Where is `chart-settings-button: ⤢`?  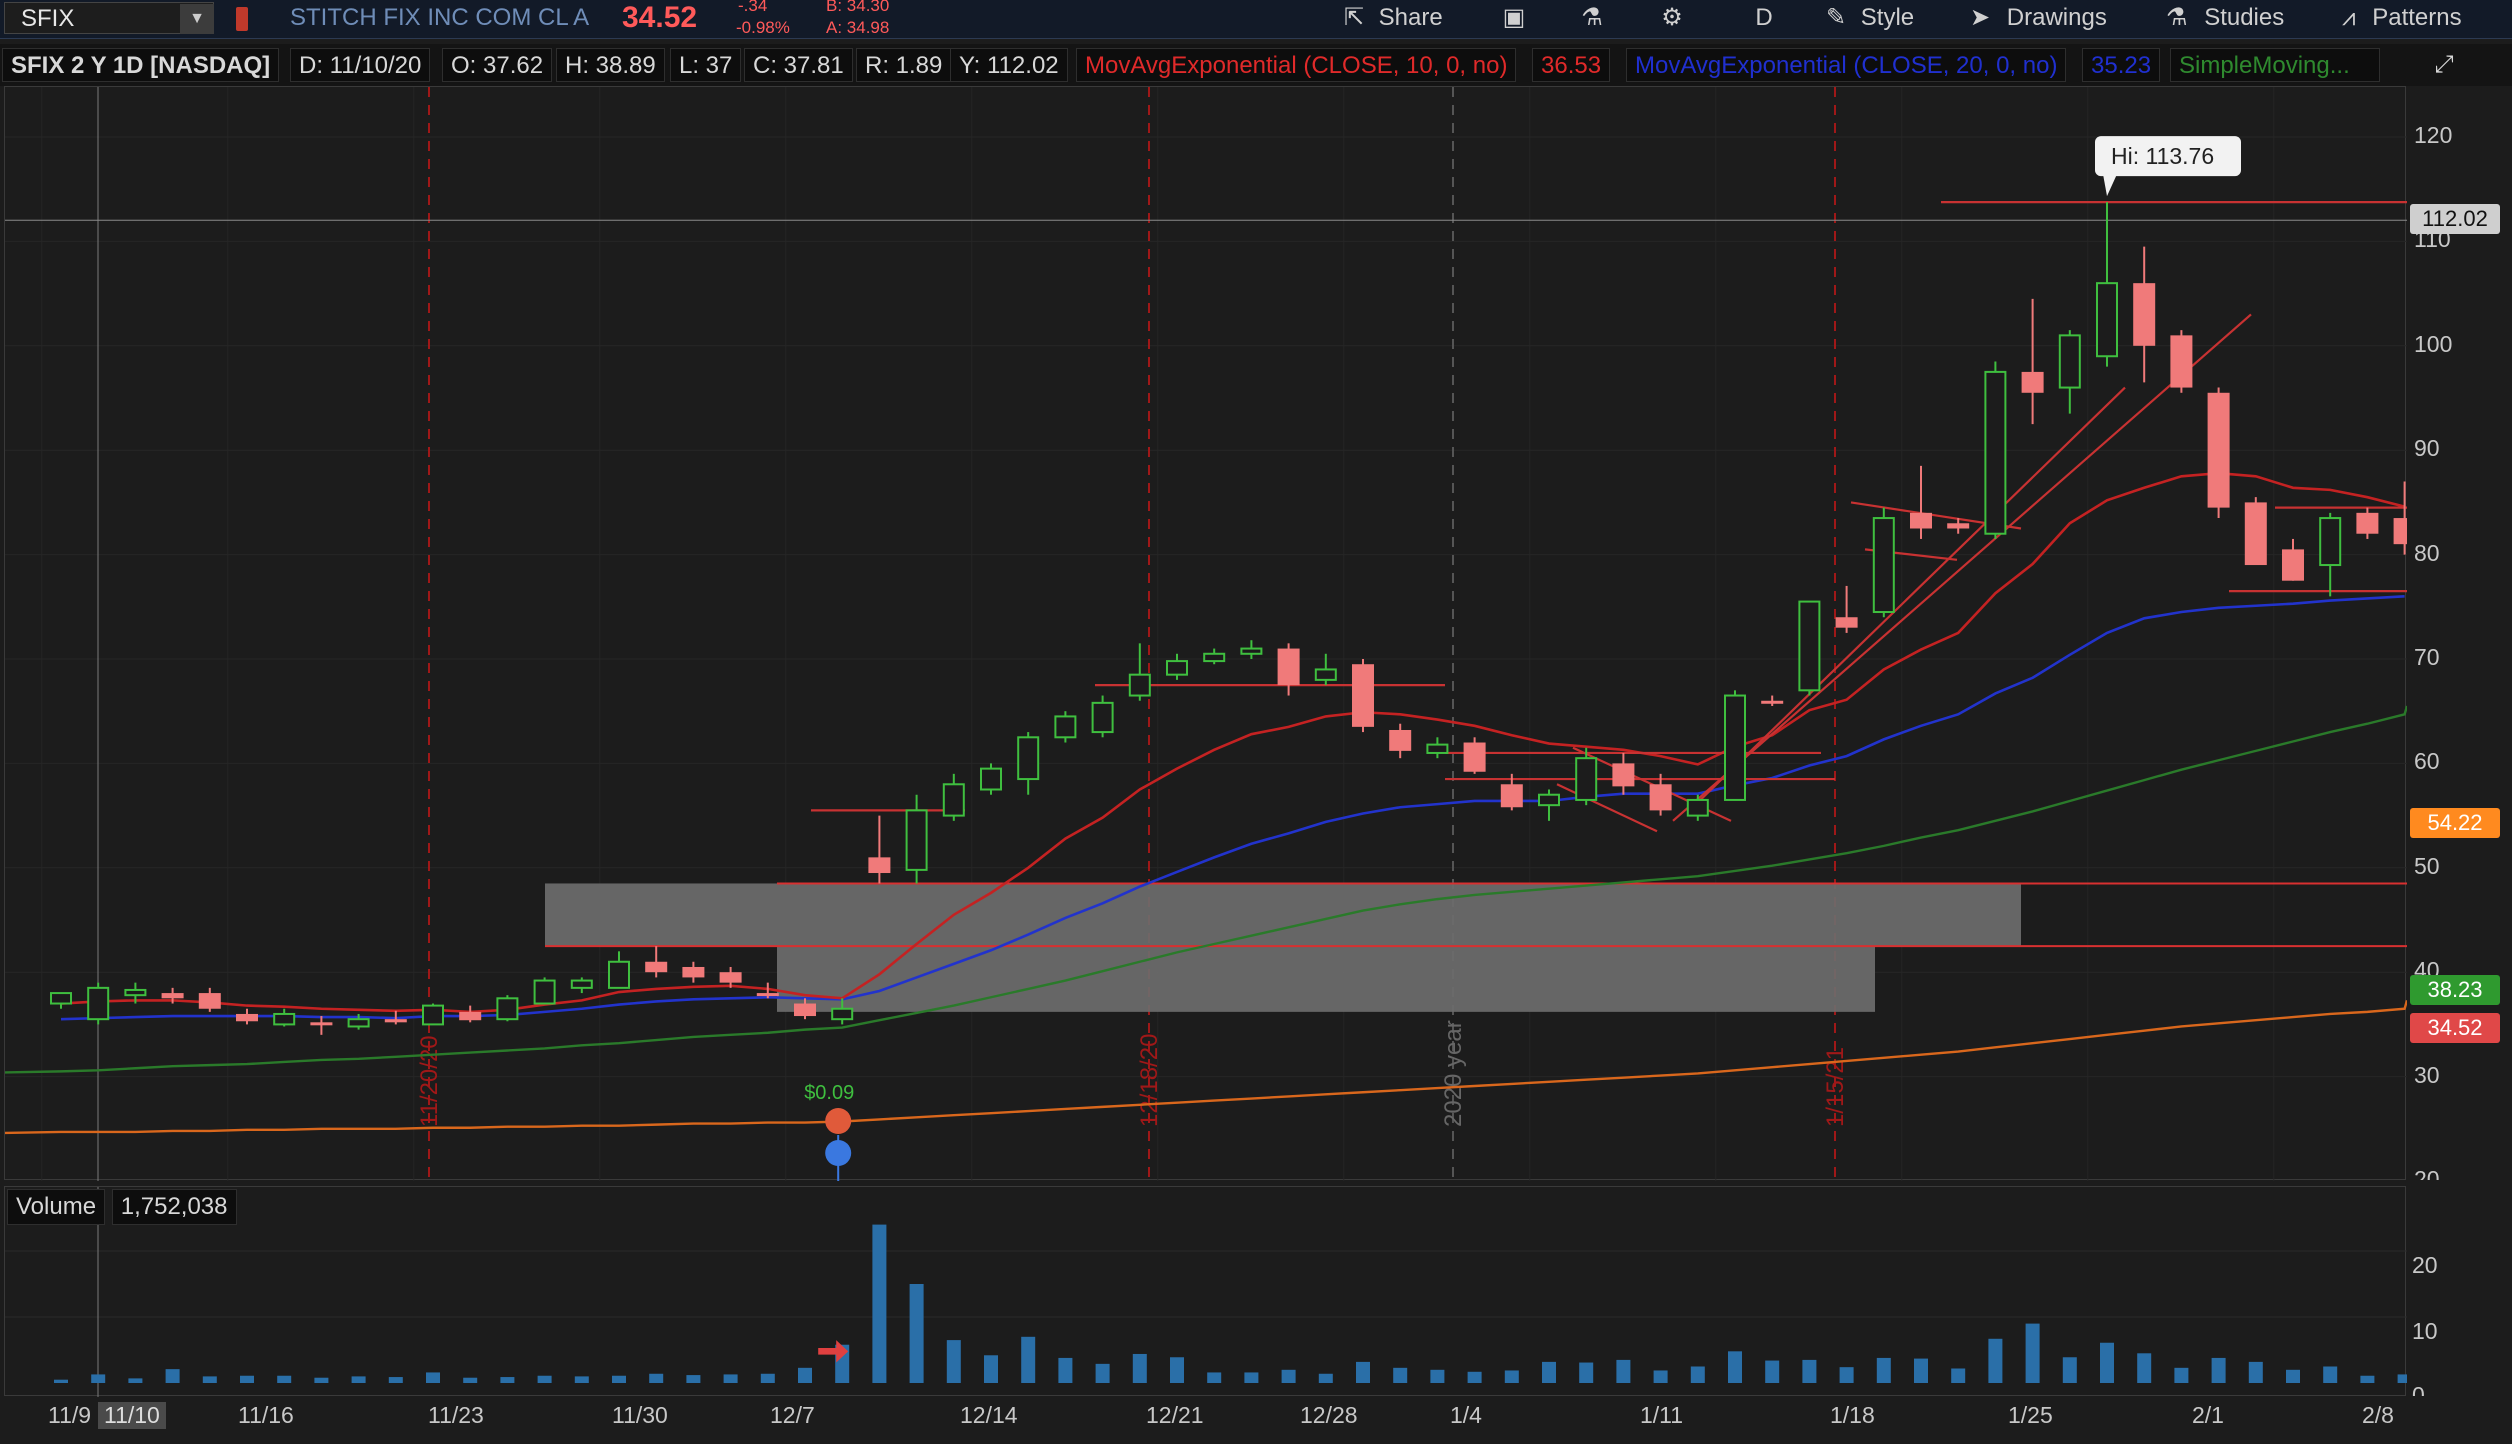
chart-settings-button: ⤢ is located at coordinates (2444, 65).